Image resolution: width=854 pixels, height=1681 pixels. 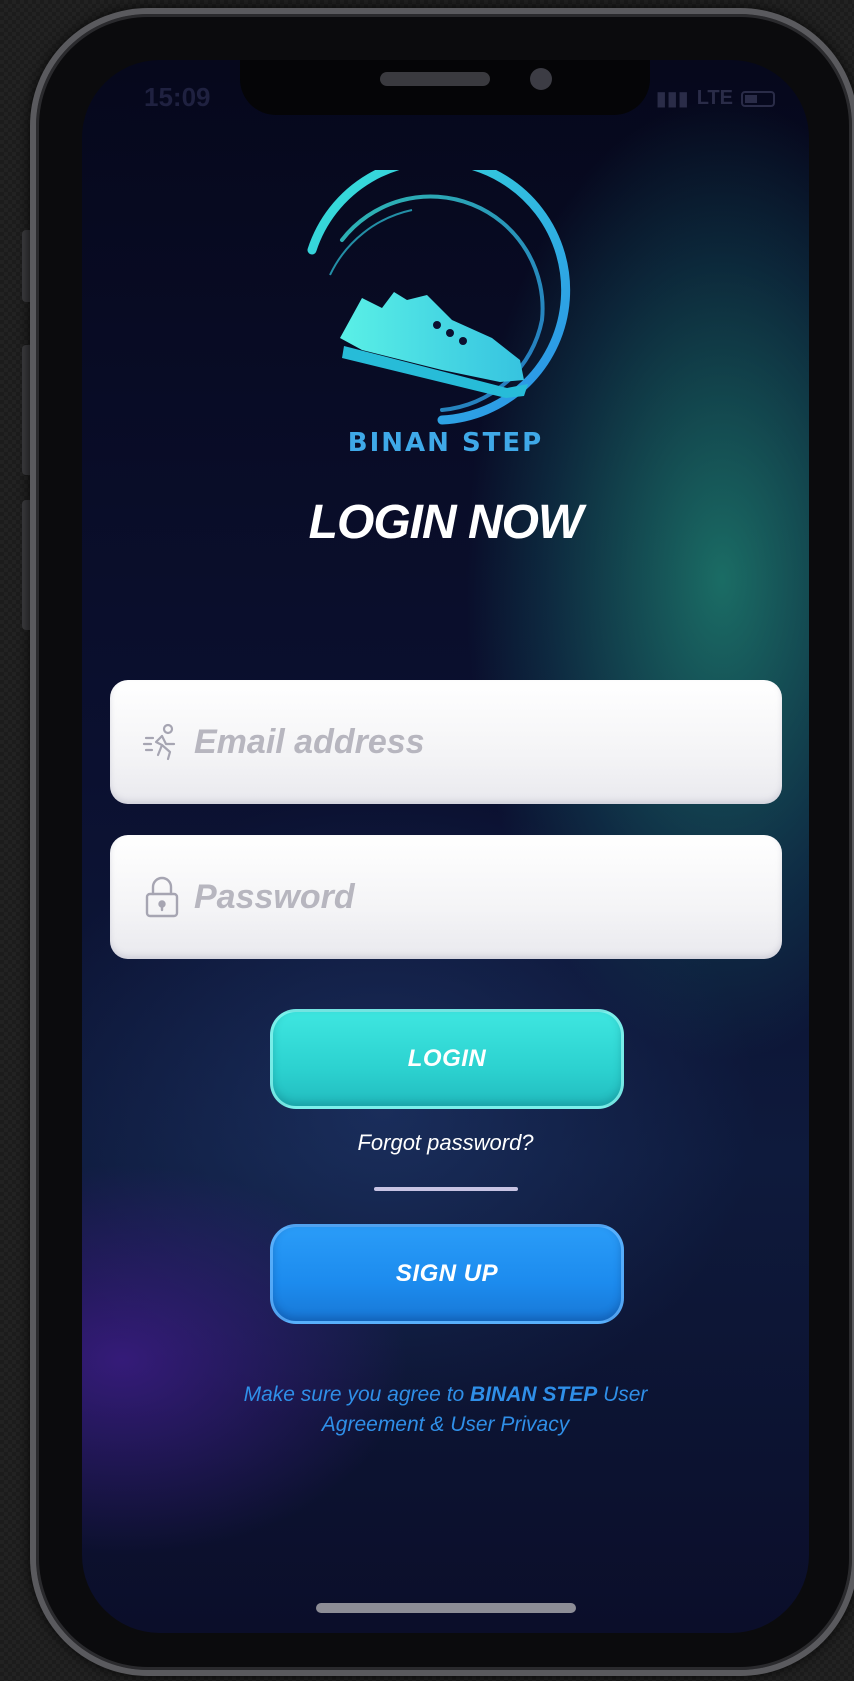 I want to click on front-camera, so click(x=541, y=79).